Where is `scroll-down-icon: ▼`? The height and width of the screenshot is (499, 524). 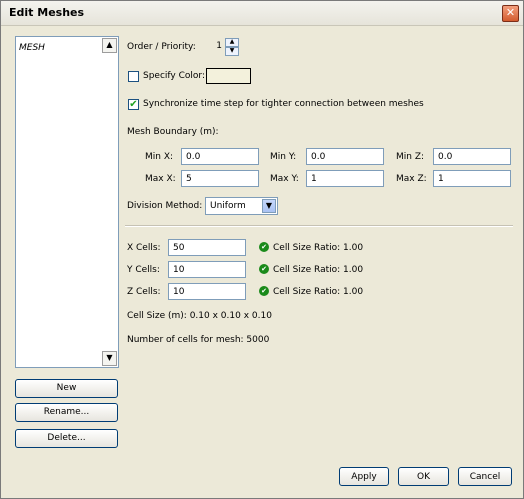
scroll-down-icon: ▼ is located at coordinates (109, 358).